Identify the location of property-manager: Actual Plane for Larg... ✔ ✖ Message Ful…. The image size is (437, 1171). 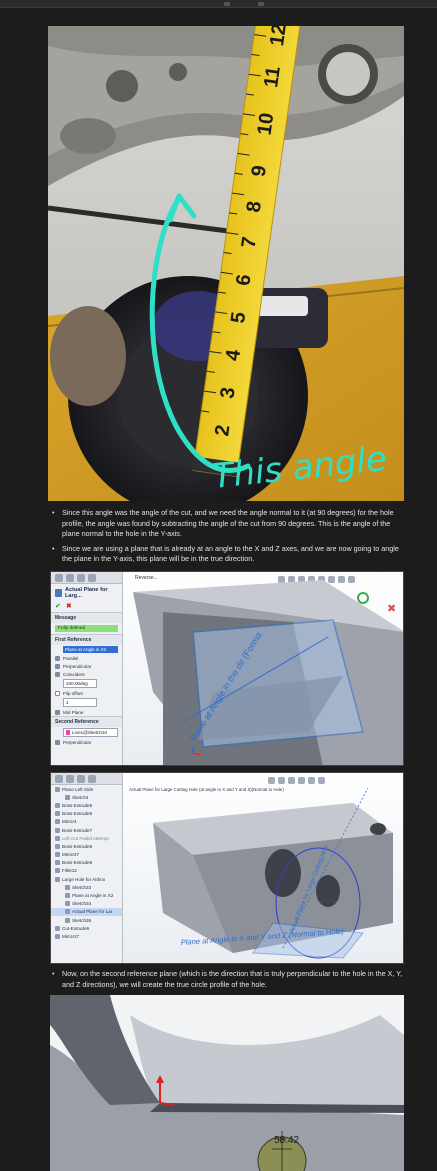
(87, 668).